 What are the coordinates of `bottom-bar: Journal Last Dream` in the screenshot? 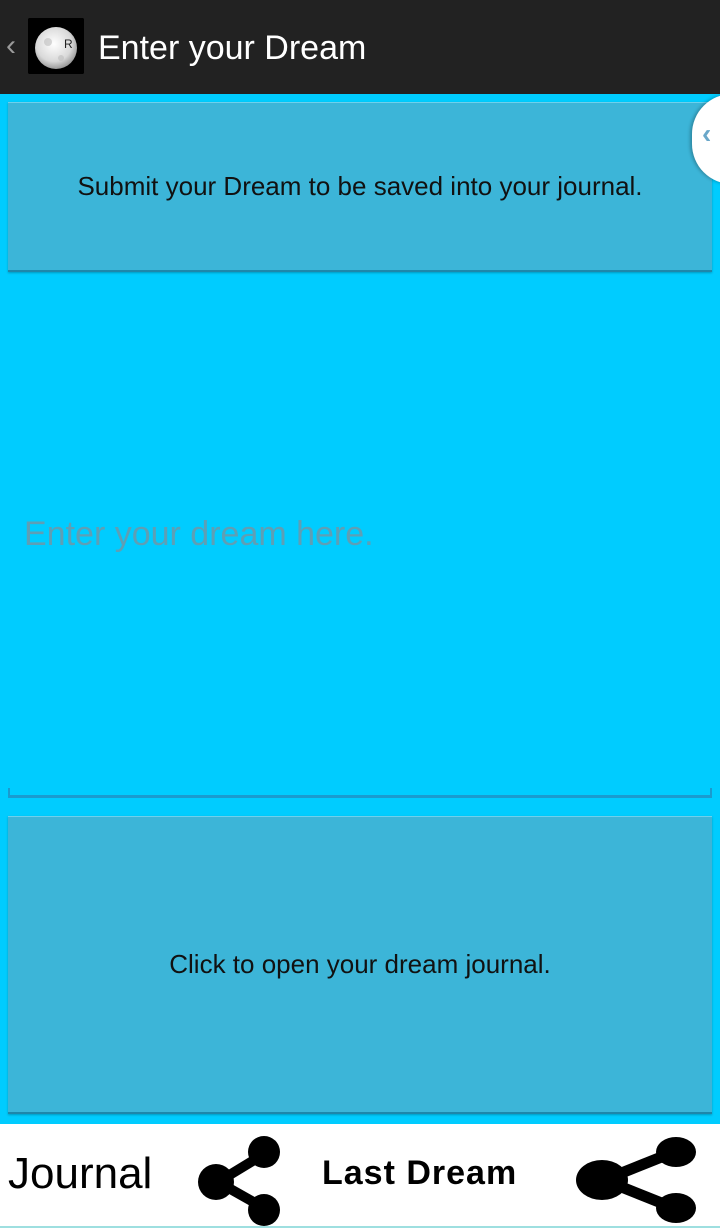 It's located at (360, 1176).